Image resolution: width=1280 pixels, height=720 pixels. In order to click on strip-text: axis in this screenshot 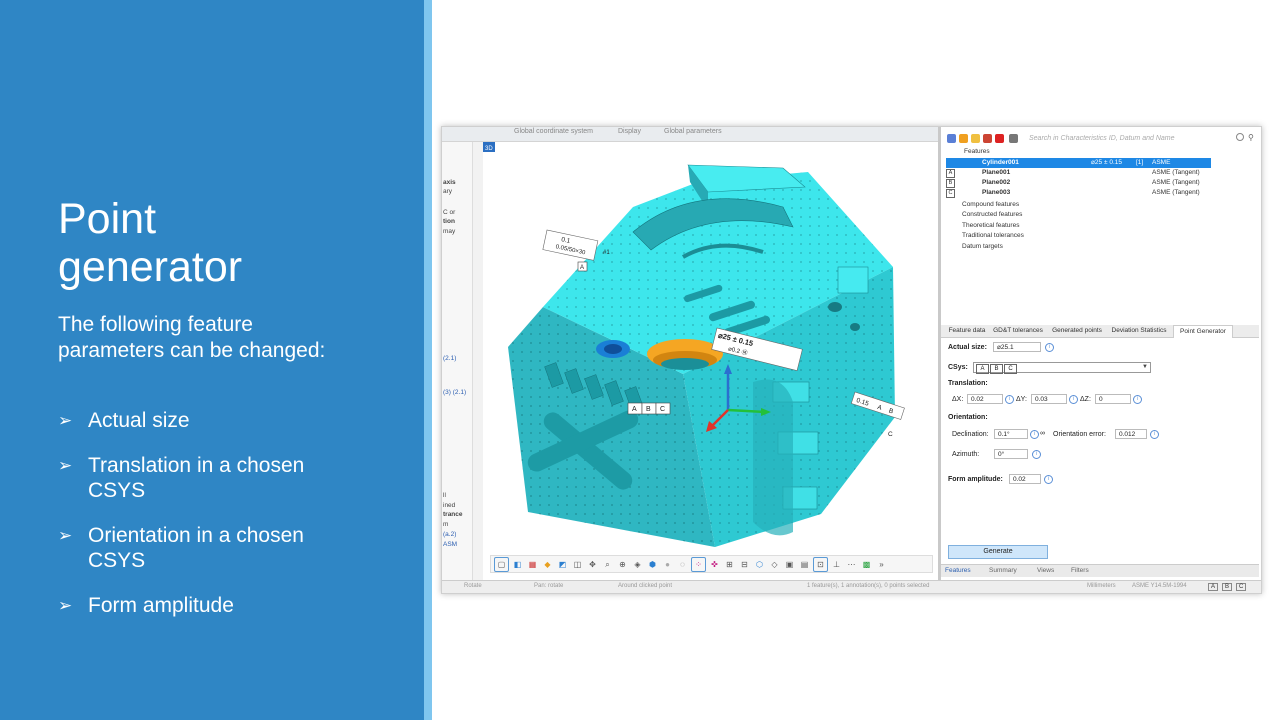, I will do `click(449, 182)`.